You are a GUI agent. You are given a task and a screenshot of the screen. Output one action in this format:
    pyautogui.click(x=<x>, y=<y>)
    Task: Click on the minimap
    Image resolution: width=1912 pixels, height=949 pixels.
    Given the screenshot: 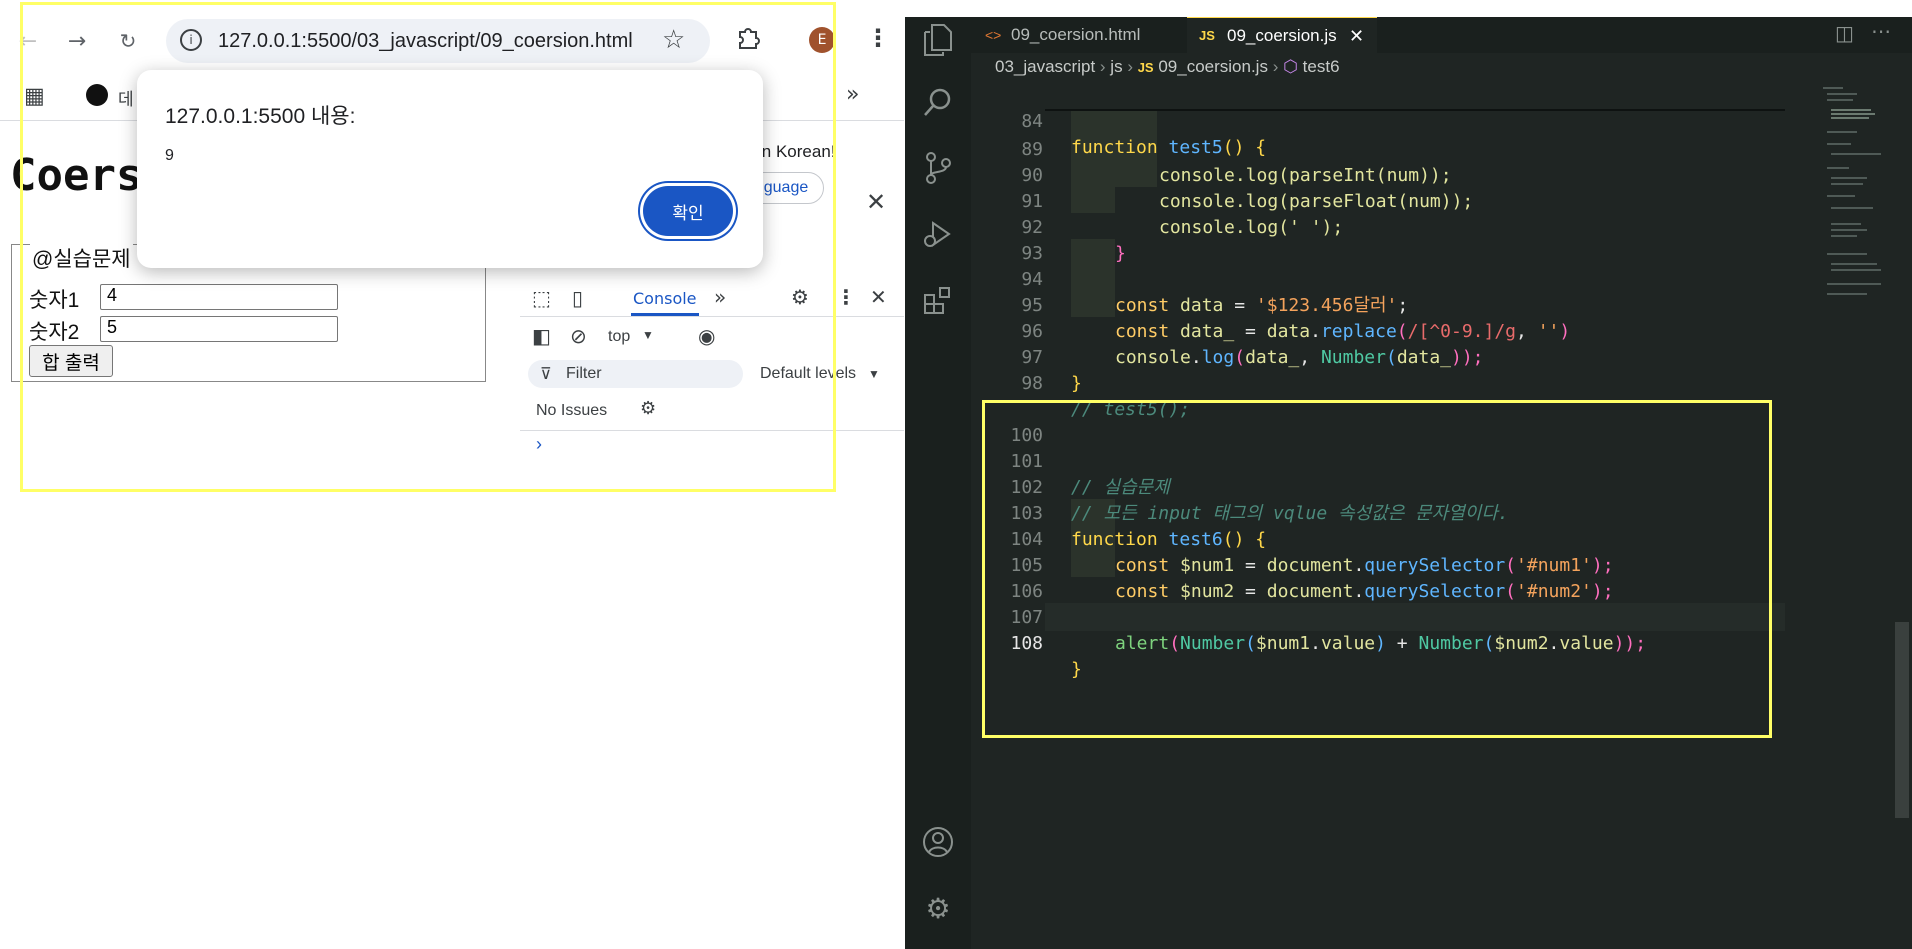 What is the action you would take?
    pyautogui.click(x=1856, y=203)
    